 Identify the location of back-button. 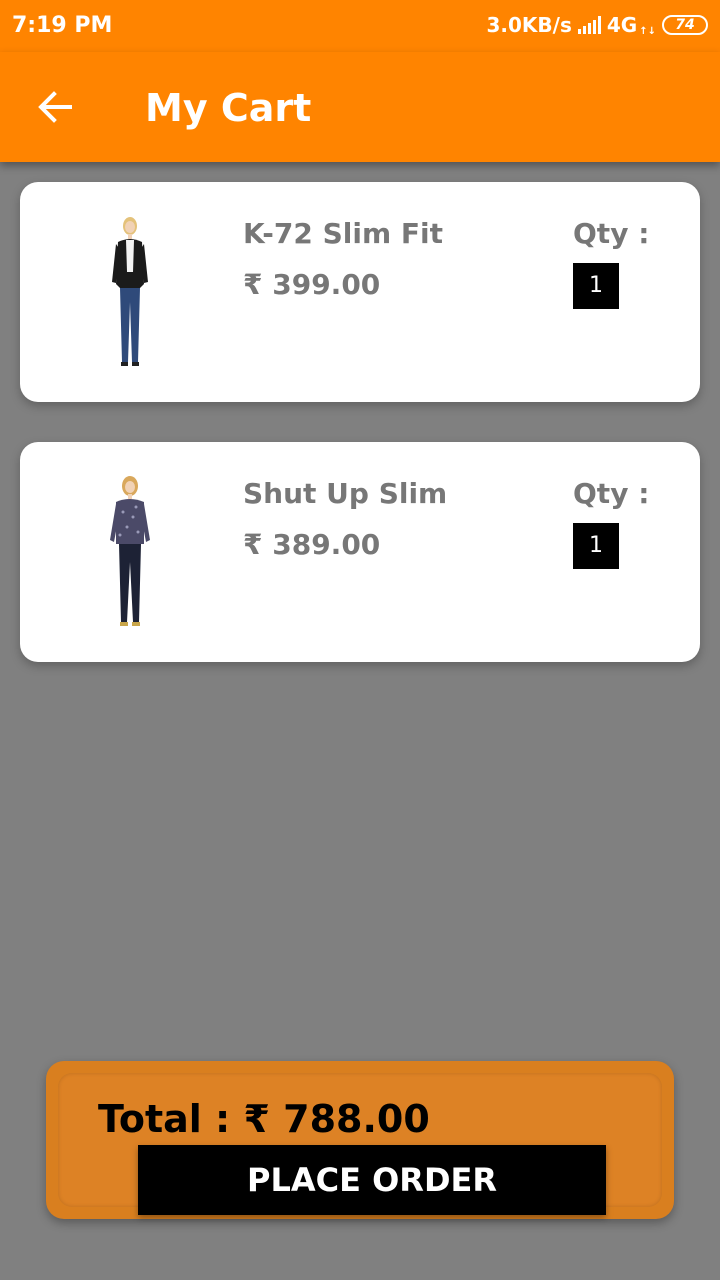
(56, 107).